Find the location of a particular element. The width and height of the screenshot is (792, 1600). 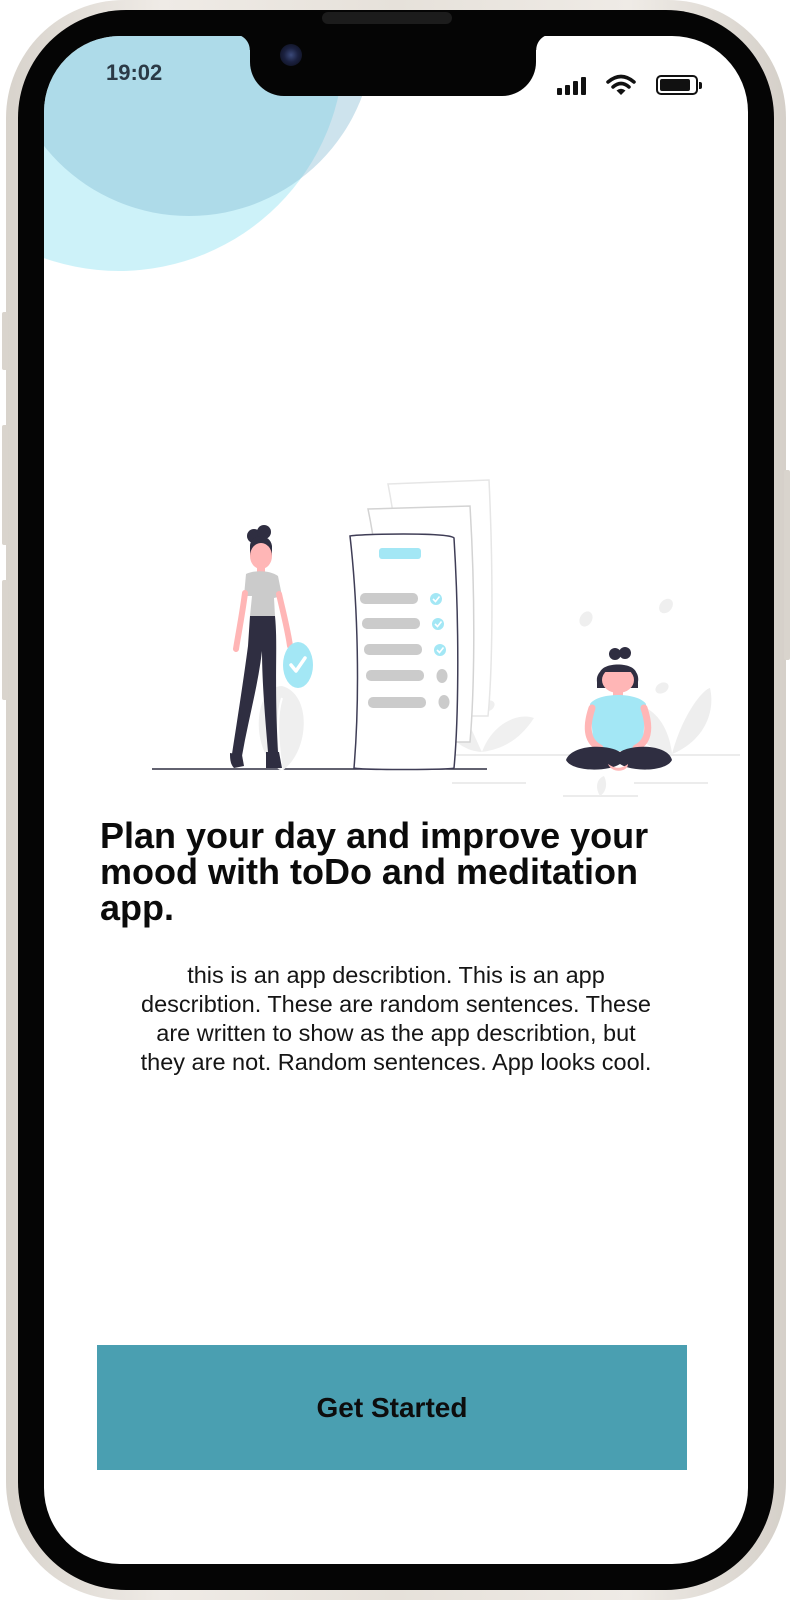

camera-icon is located at coordinates (291, 55).